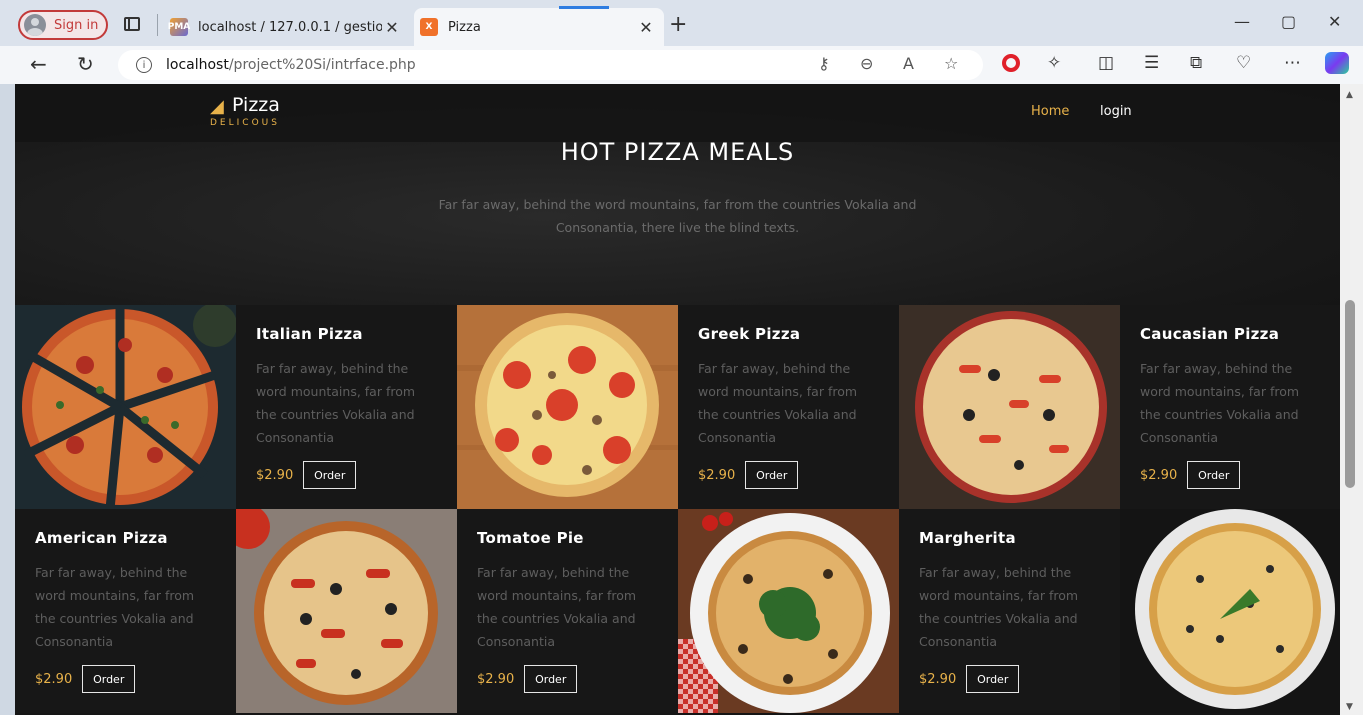  Describe the element at coordinates (908, 63) in the screenshot. I see `read-aloud-icon: A` at that location.